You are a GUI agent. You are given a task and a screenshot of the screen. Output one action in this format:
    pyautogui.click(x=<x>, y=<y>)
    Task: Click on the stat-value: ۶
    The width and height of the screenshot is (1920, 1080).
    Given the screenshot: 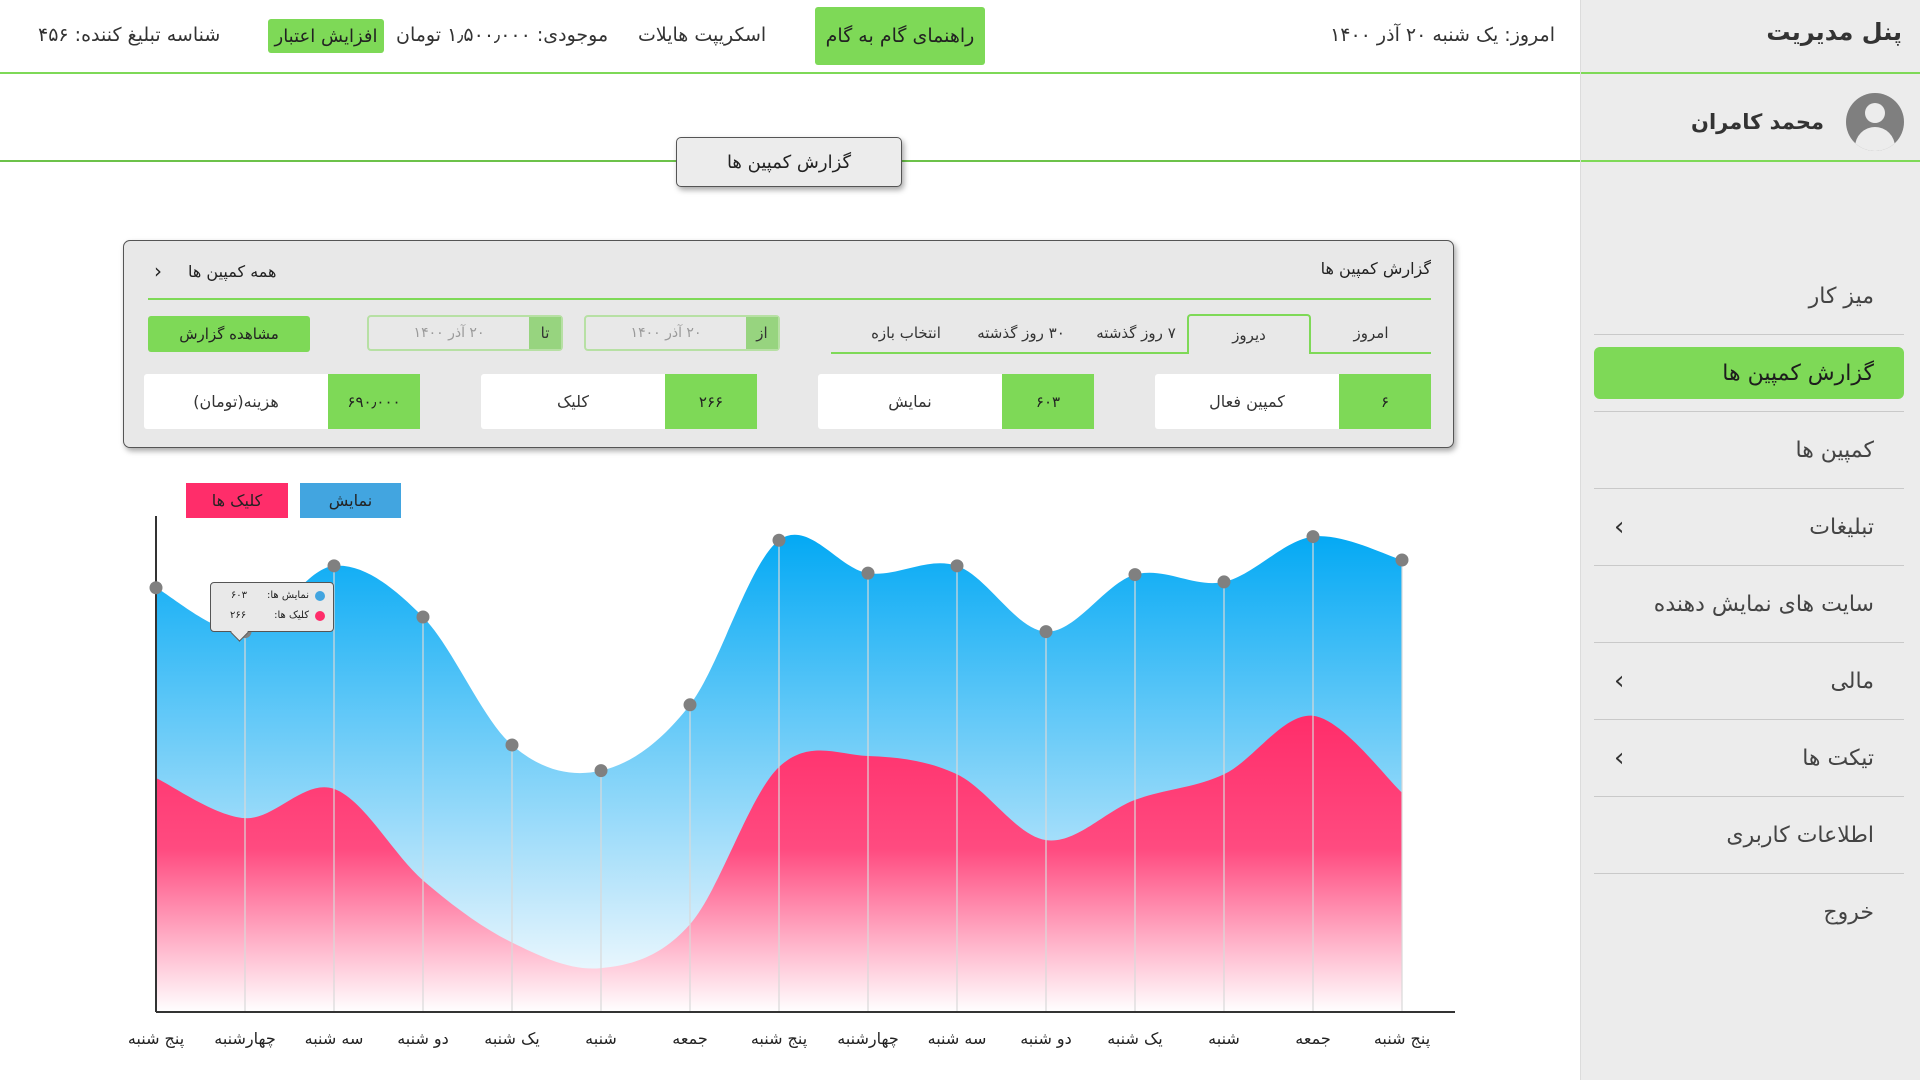 What is the action you would take?
    pyautogui.click(x=1385, y=401)
    